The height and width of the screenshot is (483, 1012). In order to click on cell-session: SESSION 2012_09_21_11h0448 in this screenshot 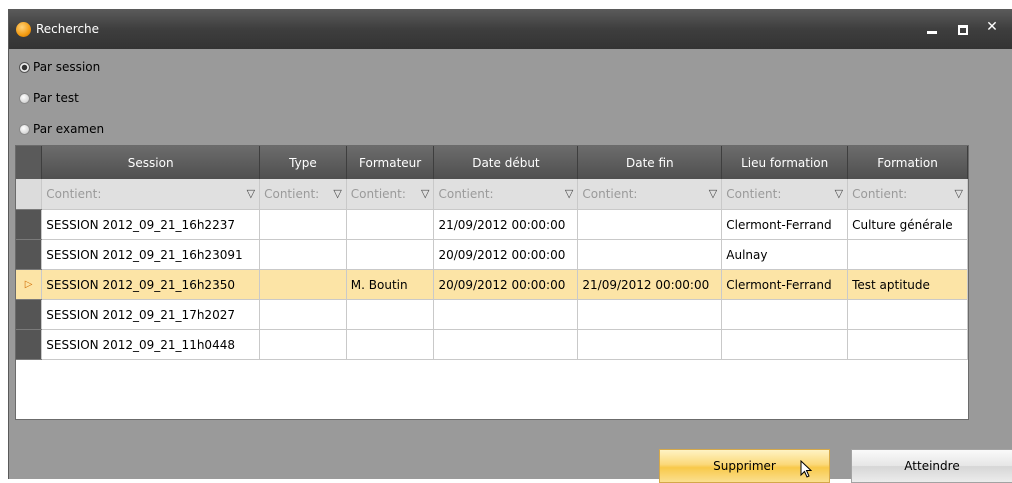, I will do `click(151, 344)`.